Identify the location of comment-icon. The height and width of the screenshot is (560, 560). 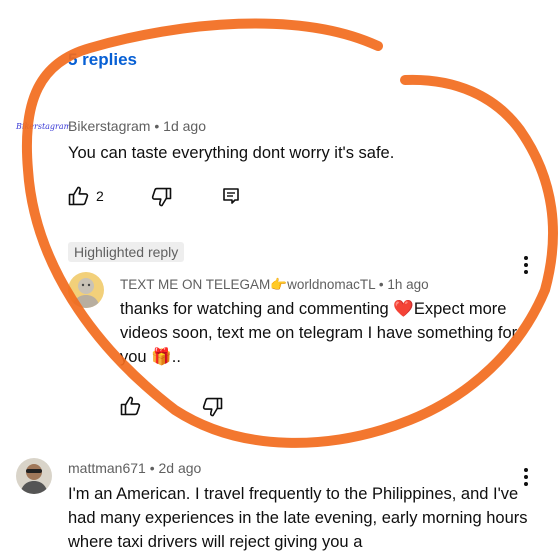
(231, 196).